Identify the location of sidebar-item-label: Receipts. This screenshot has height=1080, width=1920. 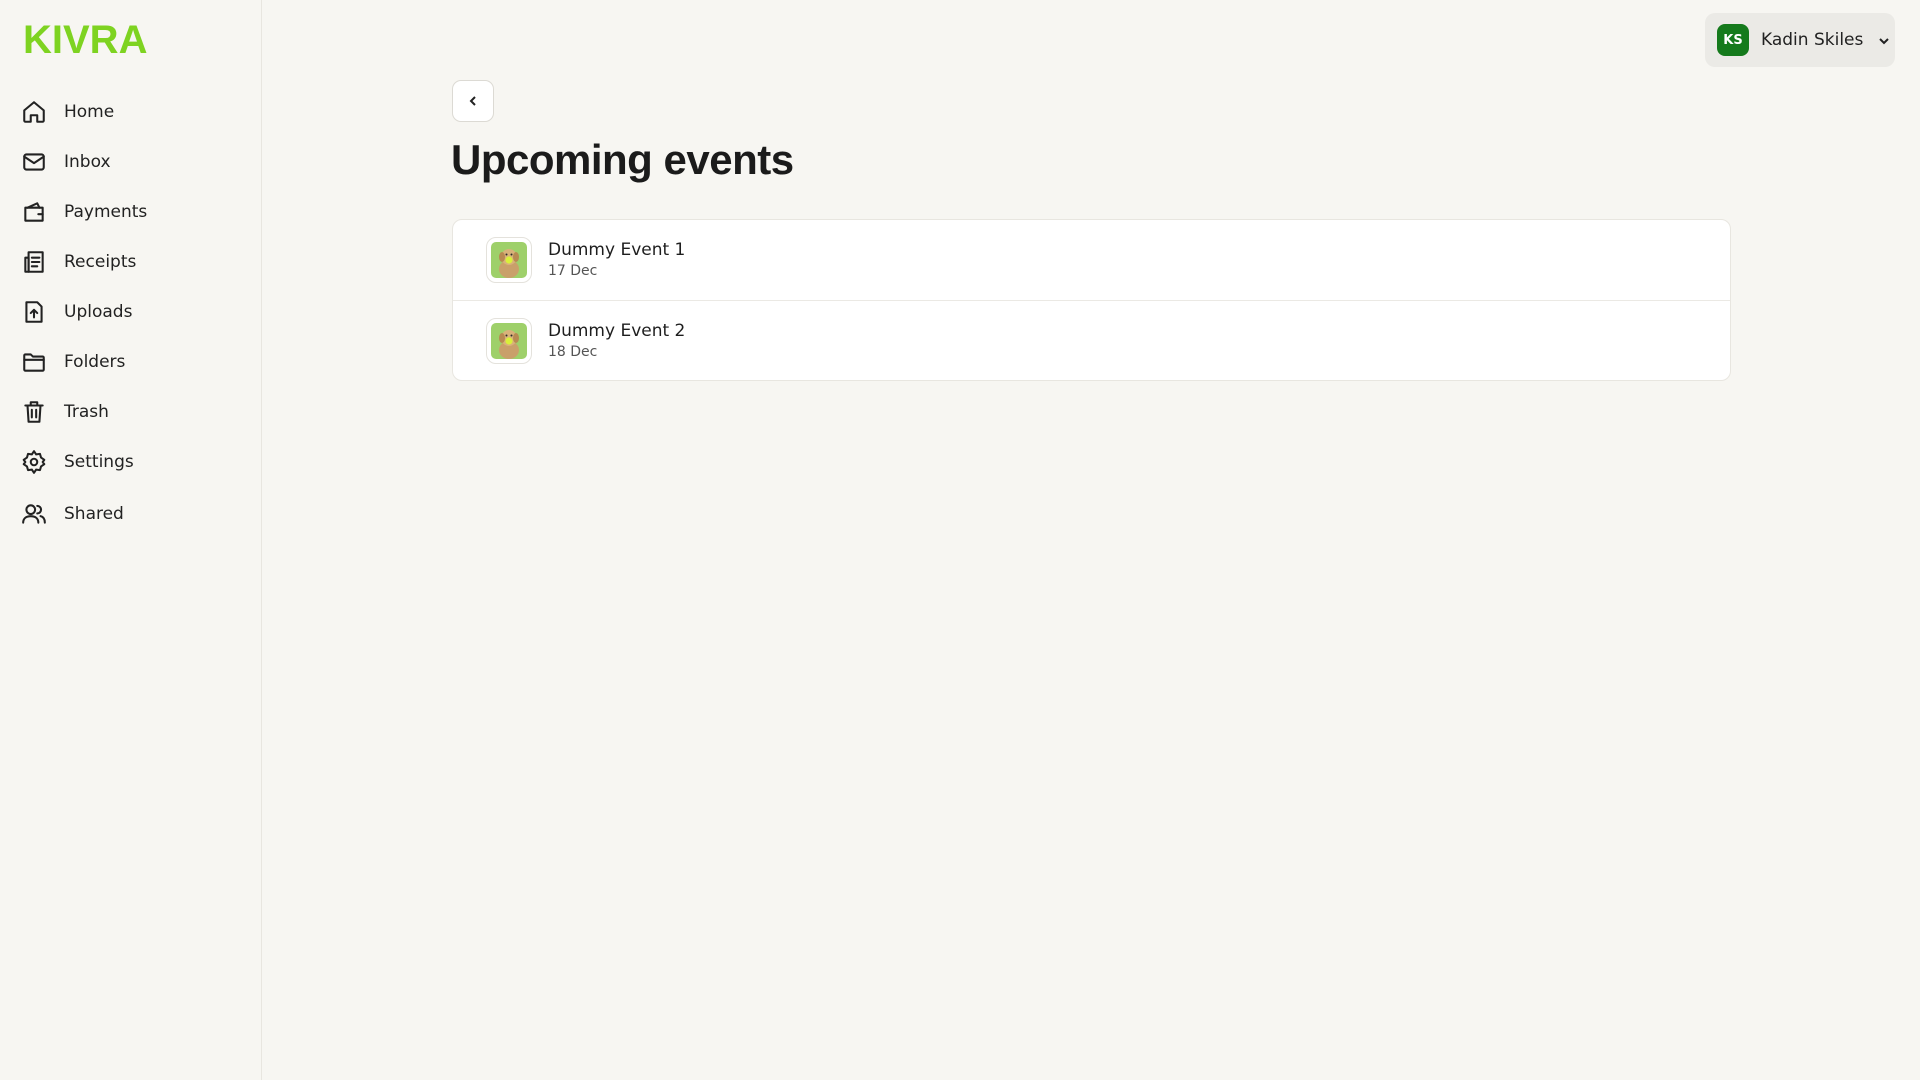
(100, 262).